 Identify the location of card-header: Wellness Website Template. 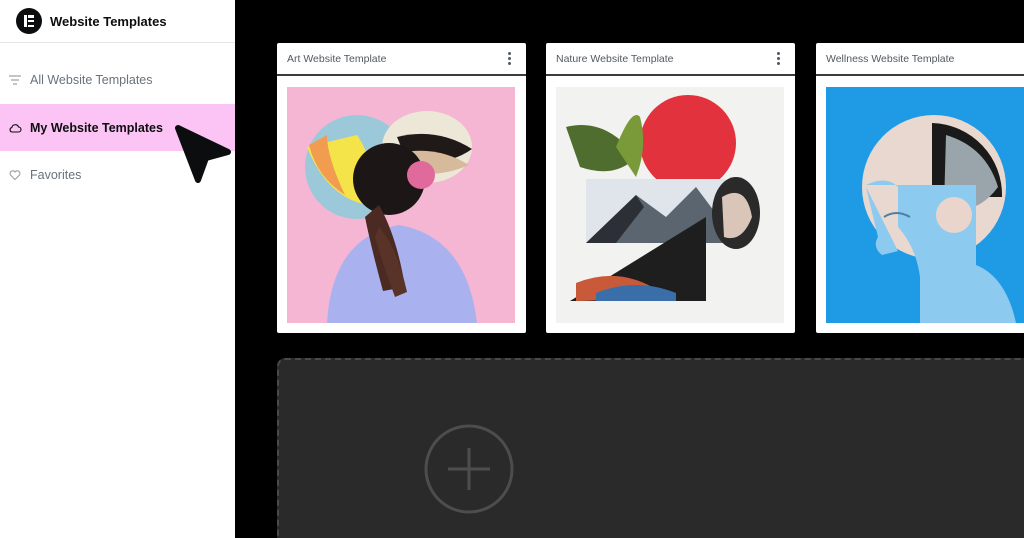
(920, 59).